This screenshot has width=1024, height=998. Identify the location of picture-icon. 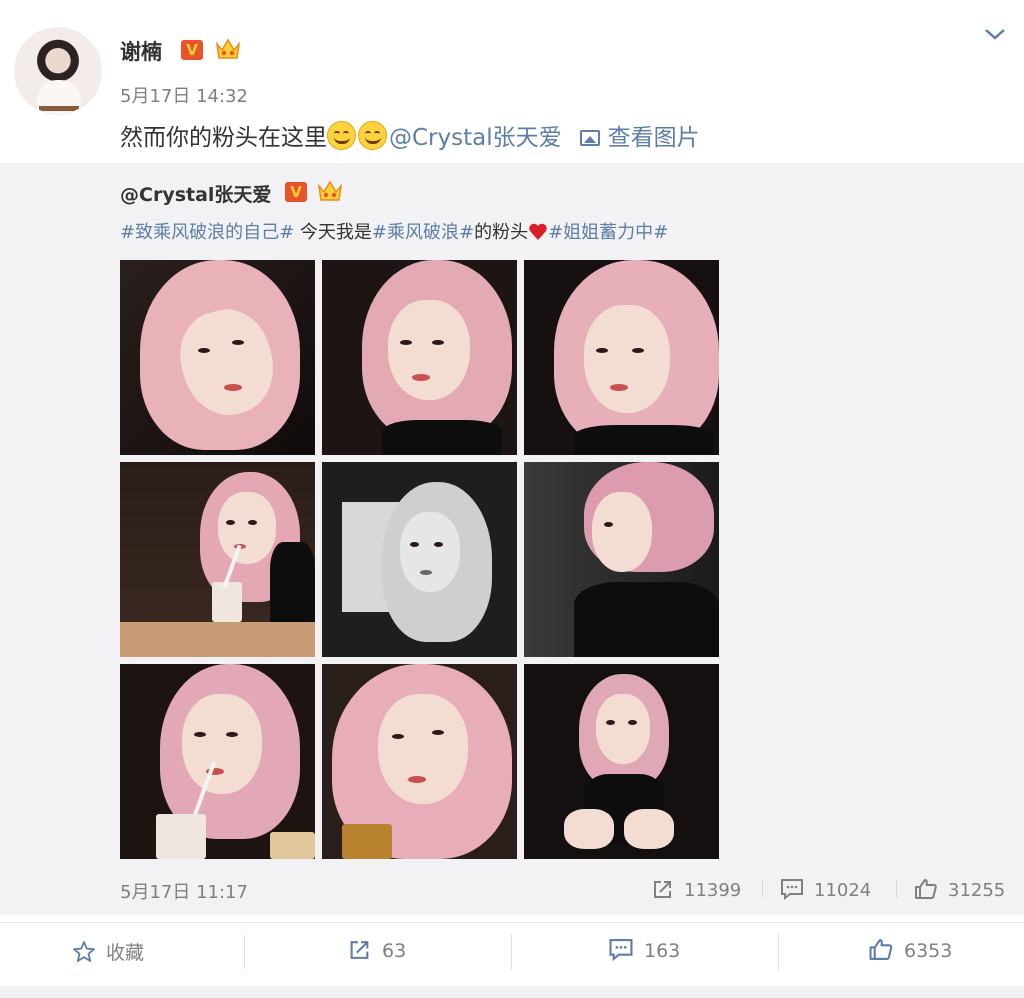
(589, 138).